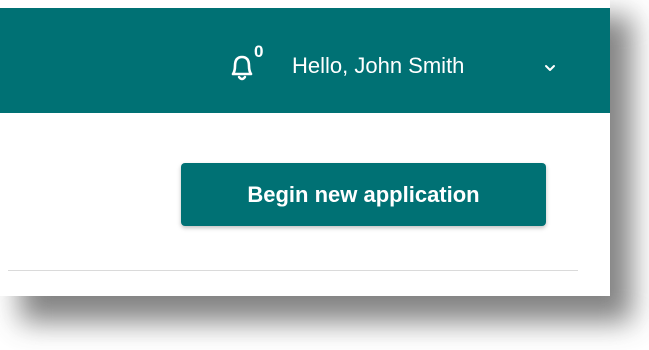 This screenshot has height=350, width=649. I want to click on section-divider, so click(293, 270).